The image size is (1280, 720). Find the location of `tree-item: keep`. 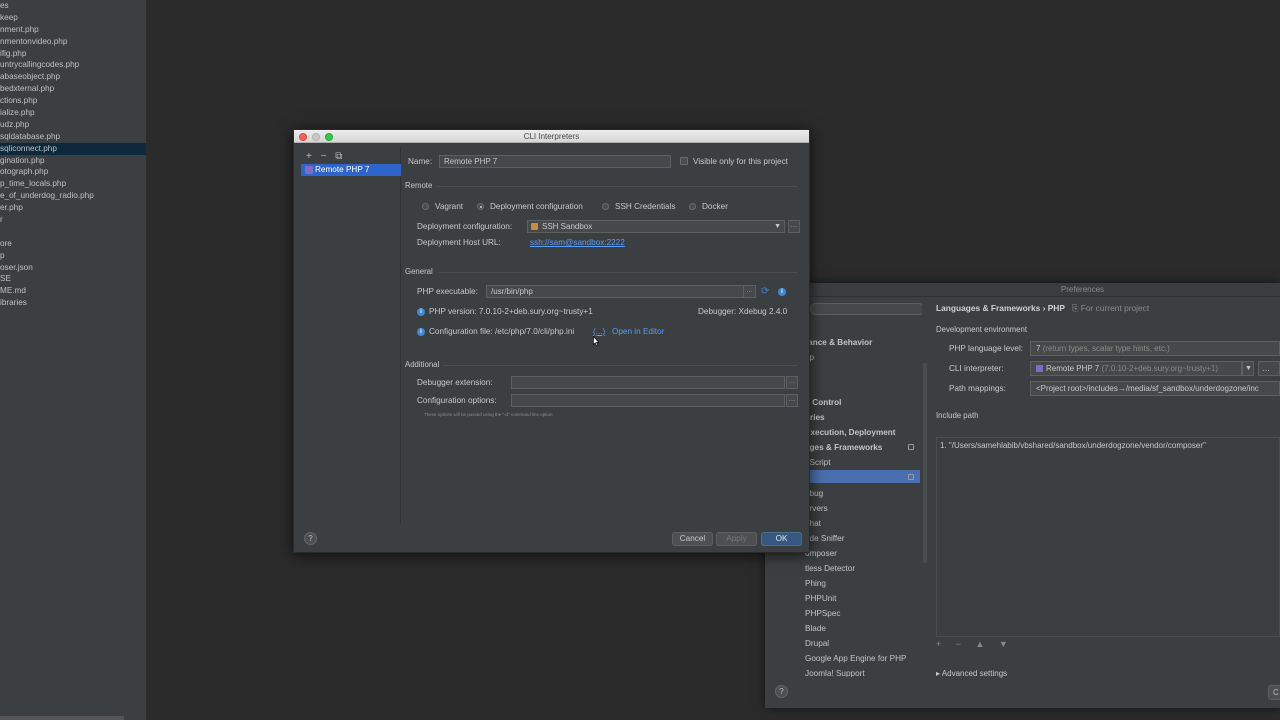

tree-item: keep is located at coordinates (73, 18).